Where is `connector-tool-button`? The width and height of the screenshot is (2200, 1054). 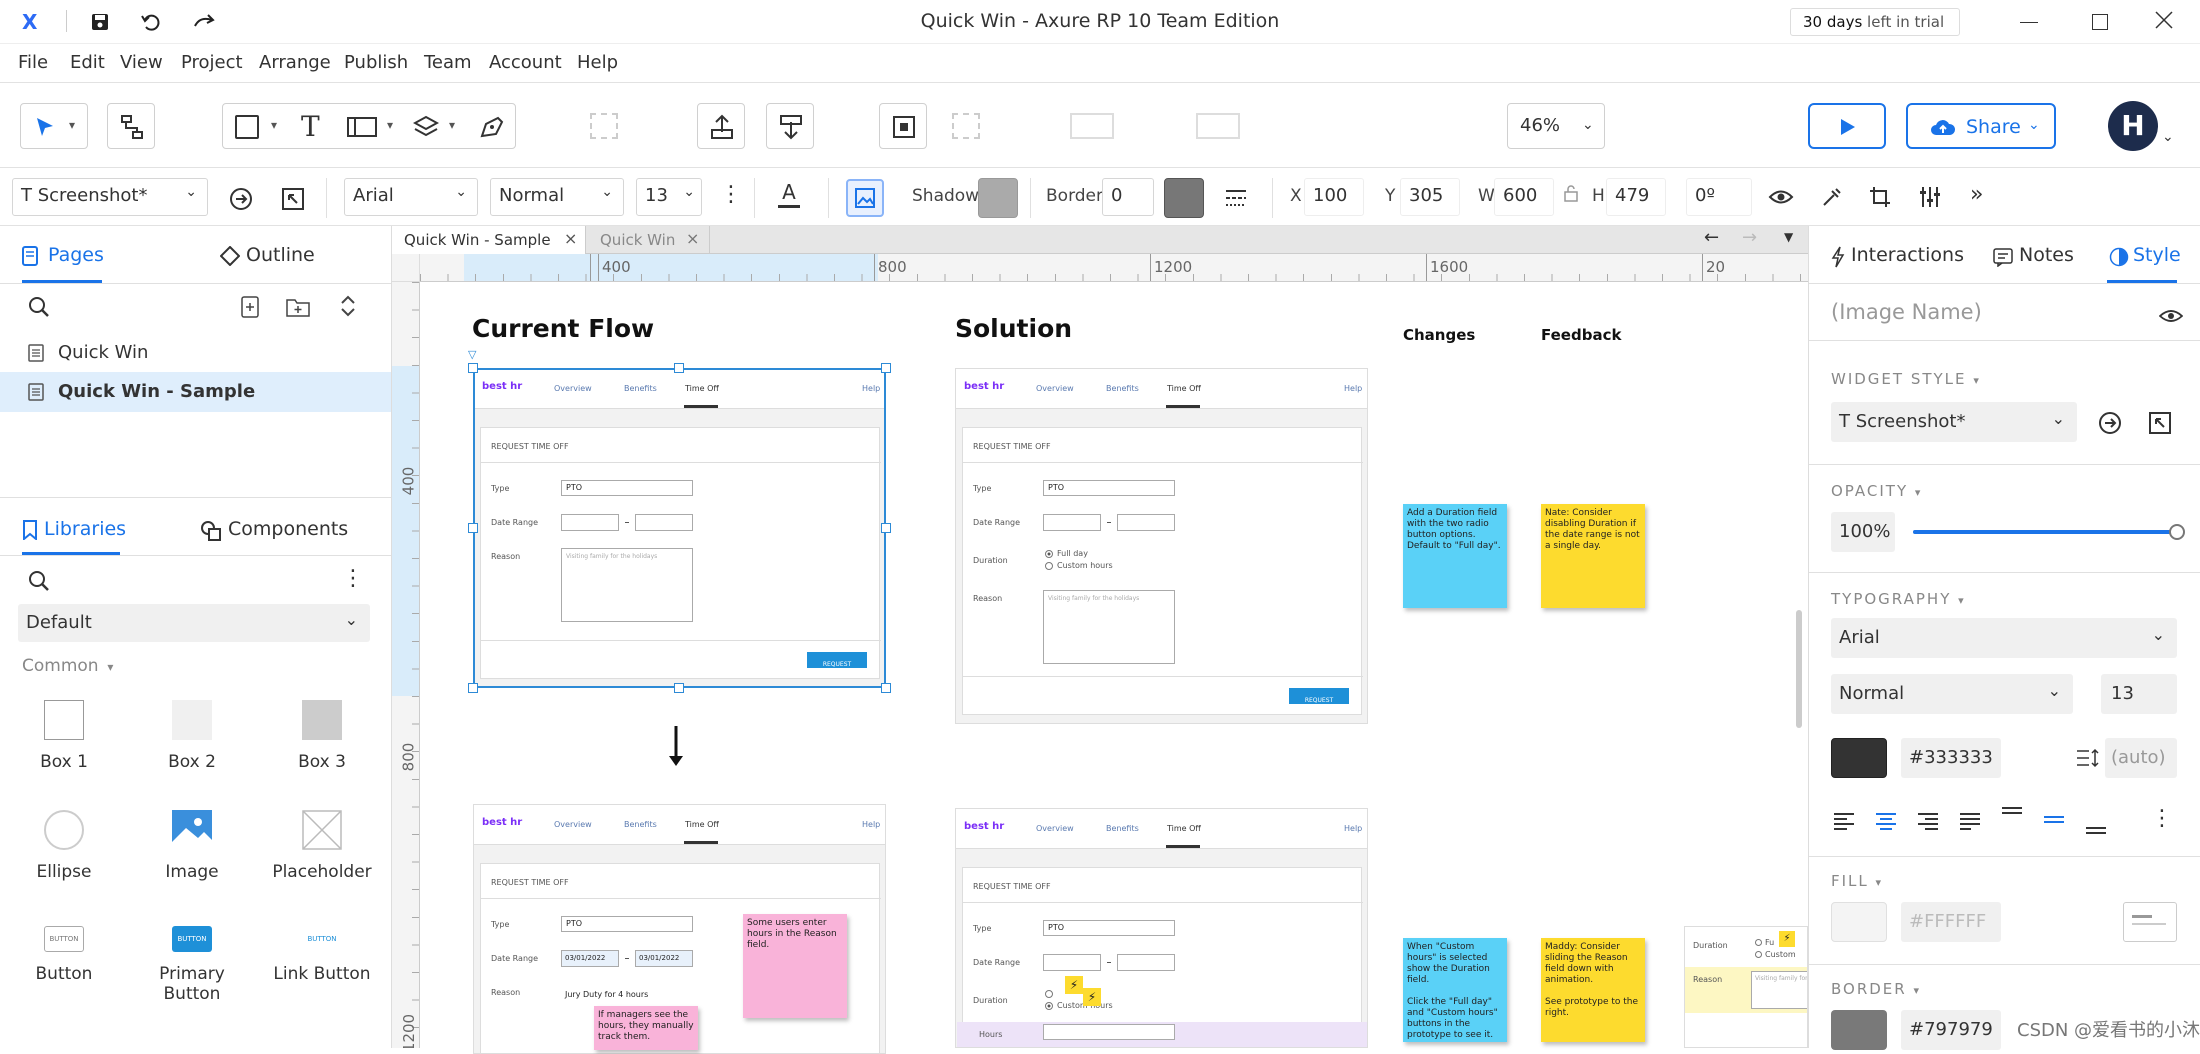 connector-tool-button is located at coordinates (131, 126).